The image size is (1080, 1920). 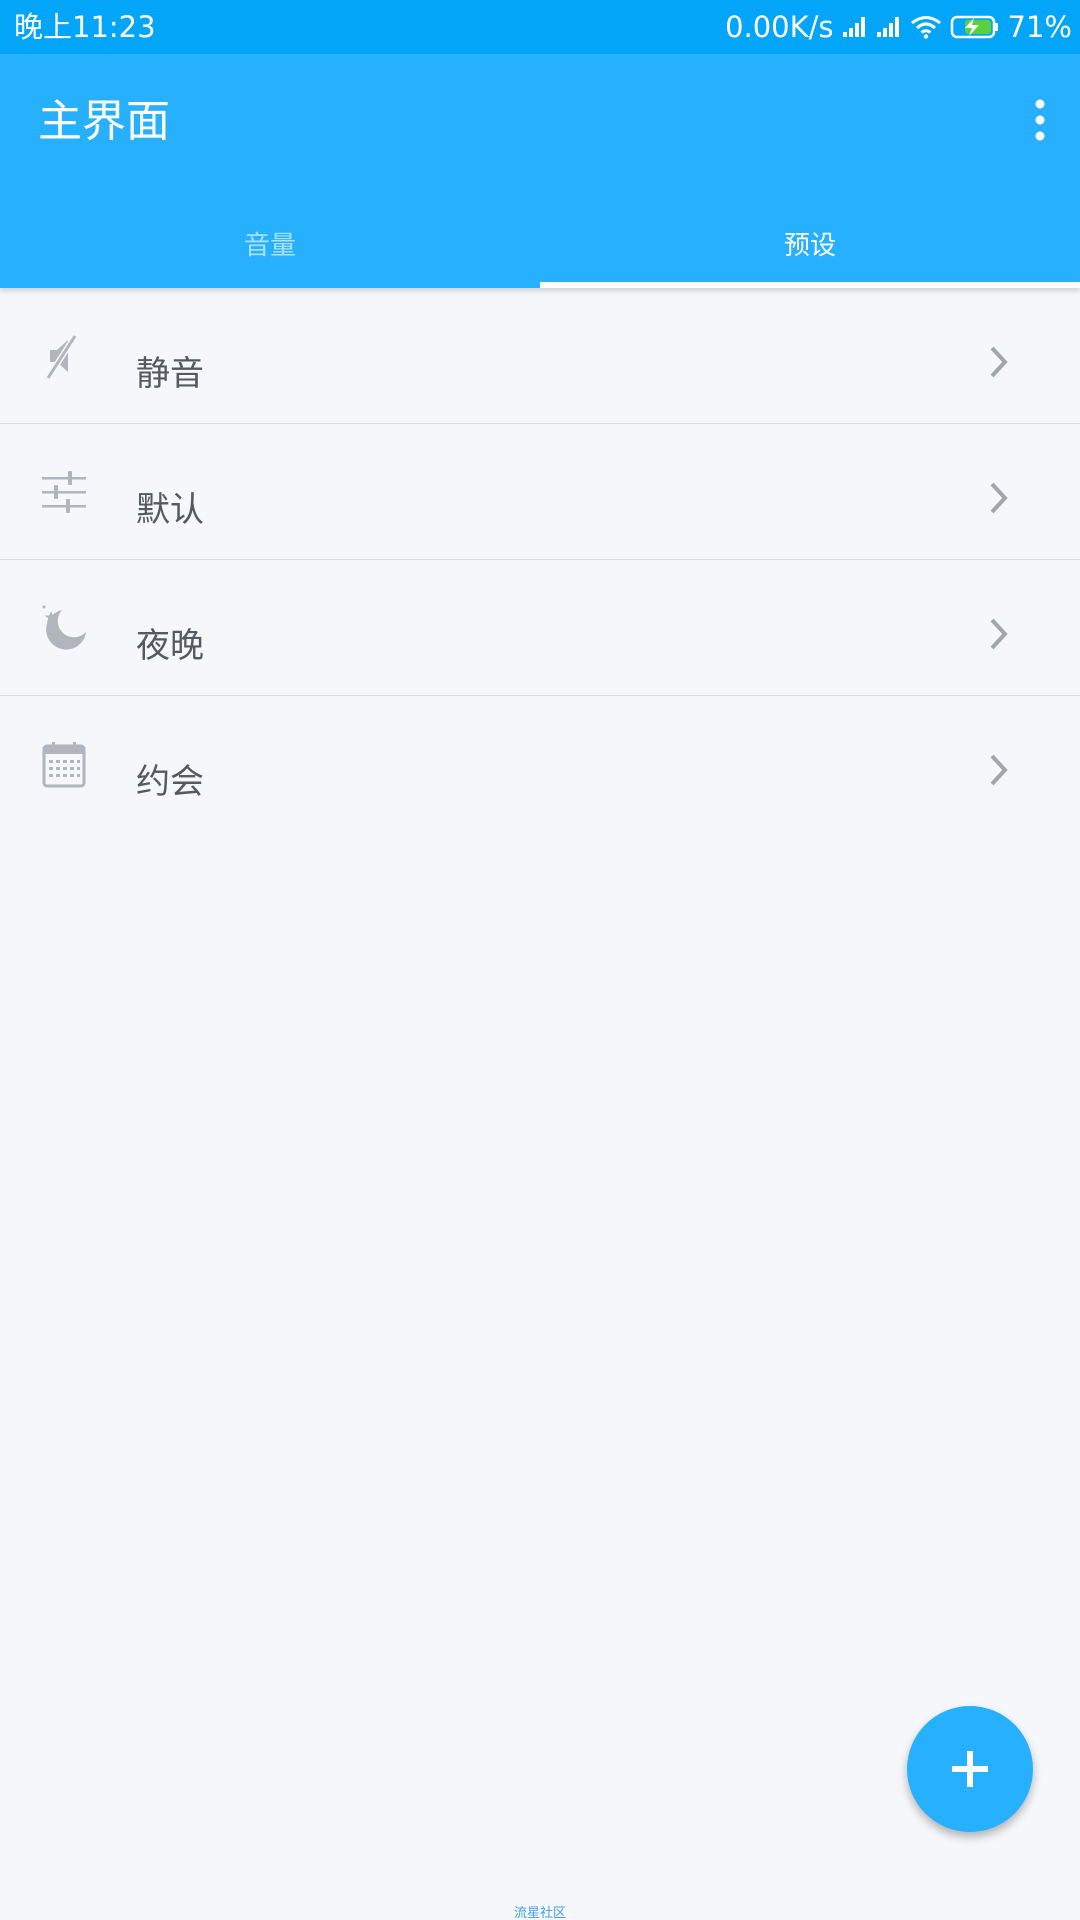 What do you see at coordinates (104, 121) in the screenshot?
I see `page-title: 主界面` at bounding box center [104, 121].